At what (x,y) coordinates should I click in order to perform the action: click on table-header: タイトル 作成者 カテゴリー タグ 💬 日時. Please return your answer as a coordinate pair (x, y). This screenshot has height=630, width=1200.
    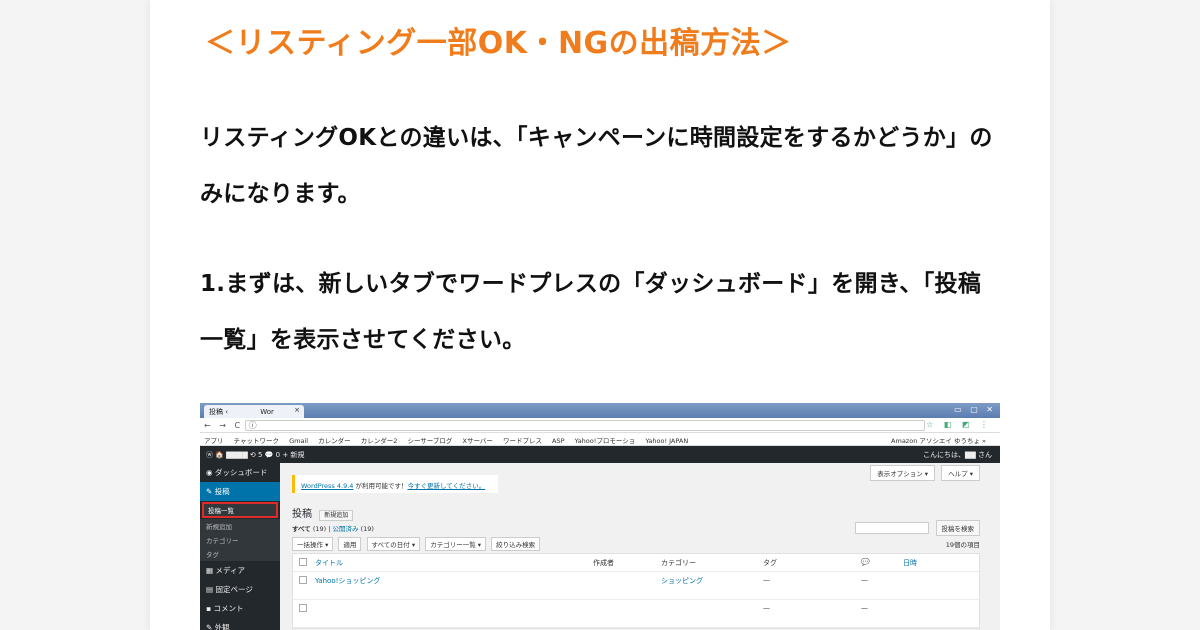
    Looking at the image, I should click on (636, 563).